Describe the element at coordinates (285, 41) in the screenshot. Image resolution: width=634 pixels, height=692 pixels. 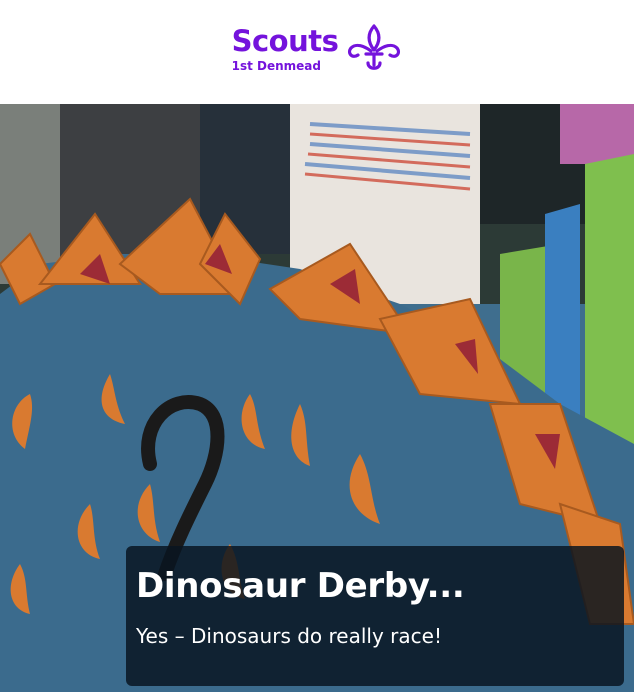
I see `logo-wordmark: Scouts` at that location.